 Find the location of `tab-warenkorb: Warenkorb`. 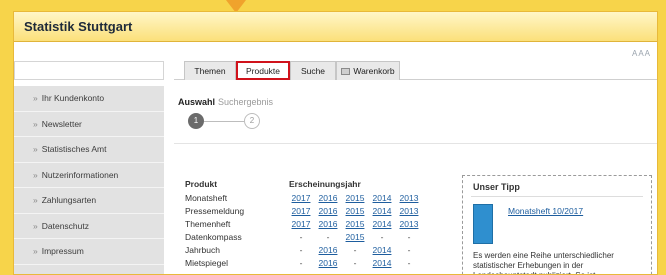

tab-warenkorb: Warenkorb is located at coordinates (368, 70).